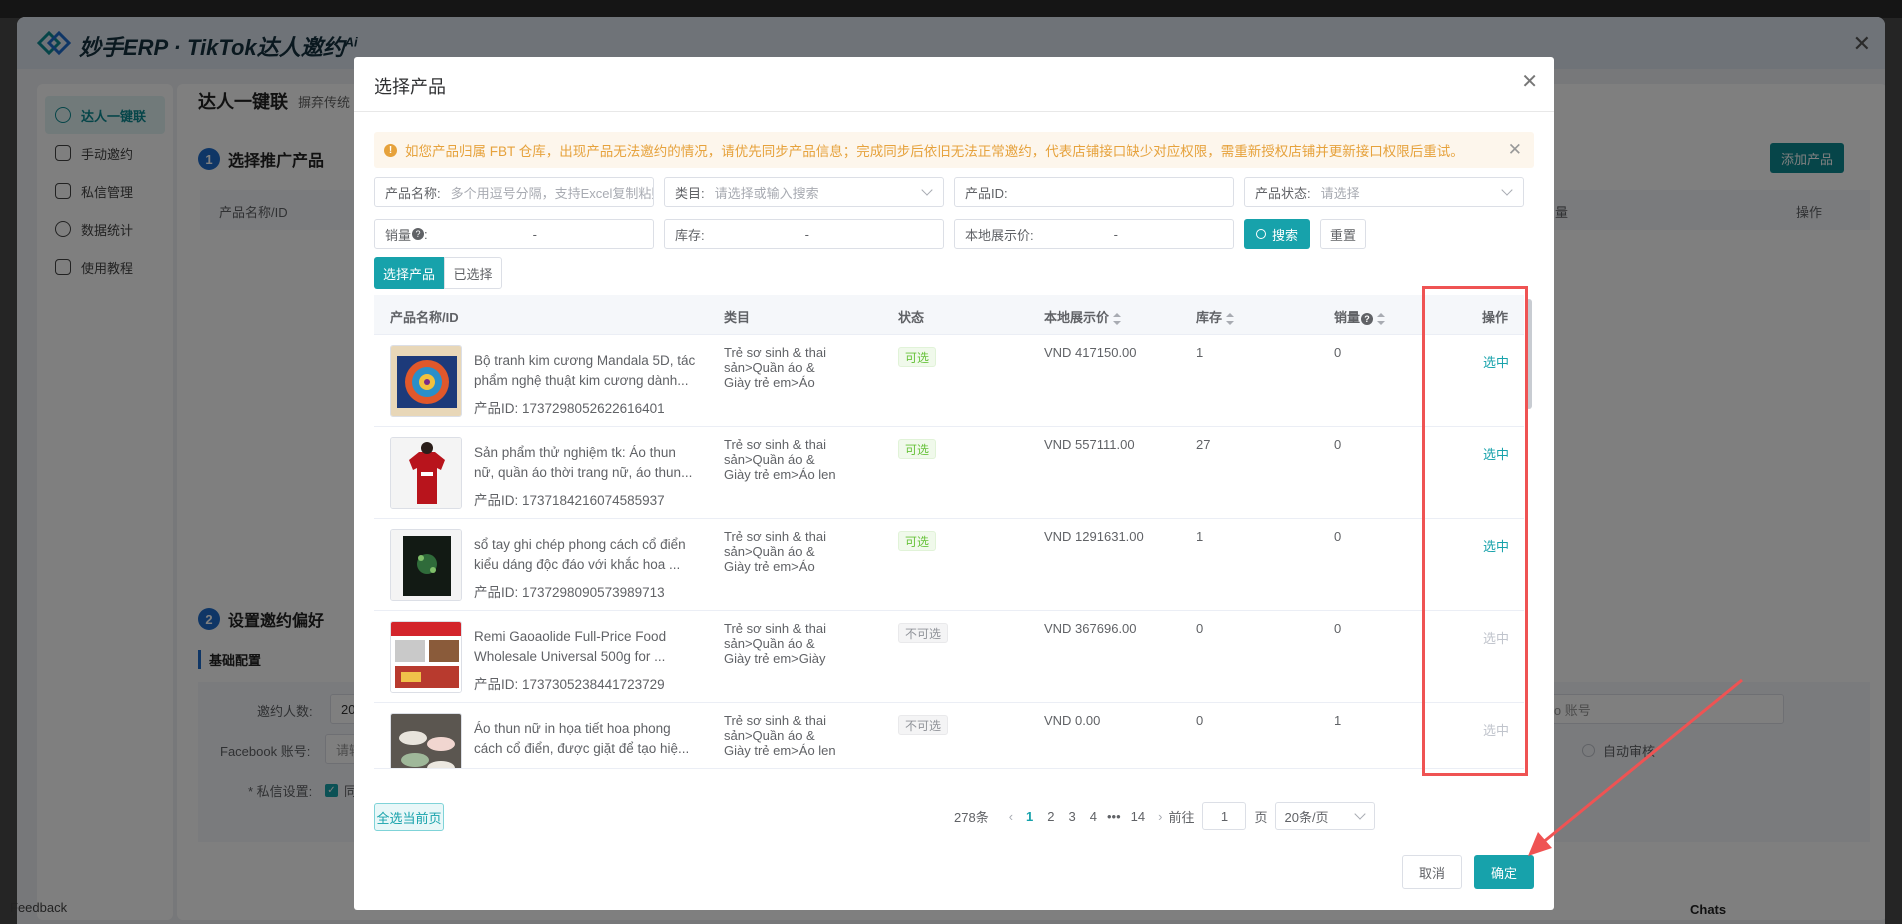 The height and width of the screenshot is (924, 1902). What do you see at coordinates (1083, 316) in the screenshot?
I see `col-price-header: 本地展示价` at bounding box center [1083, 316].